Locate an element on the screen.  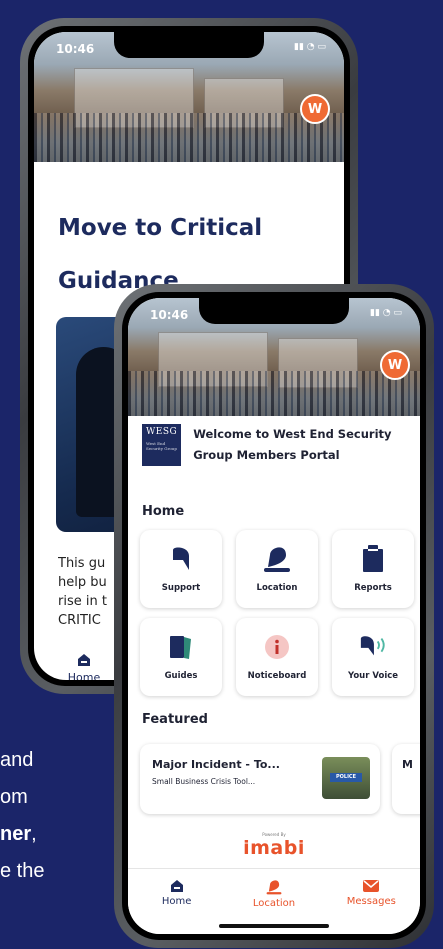
background-text-bold: ner is located at coordinates (16, 834).